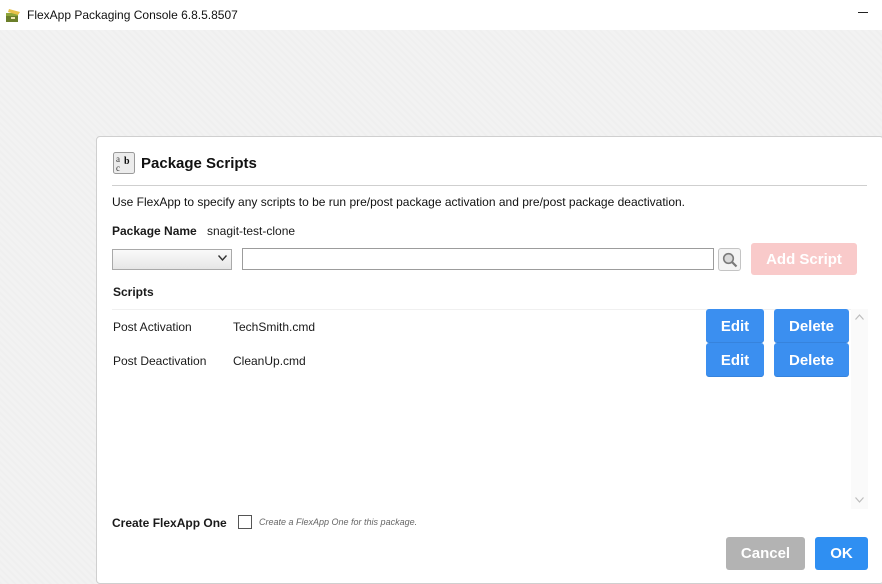 The image size is (882, 584). I want to click on header-divider, so click(489, 185).